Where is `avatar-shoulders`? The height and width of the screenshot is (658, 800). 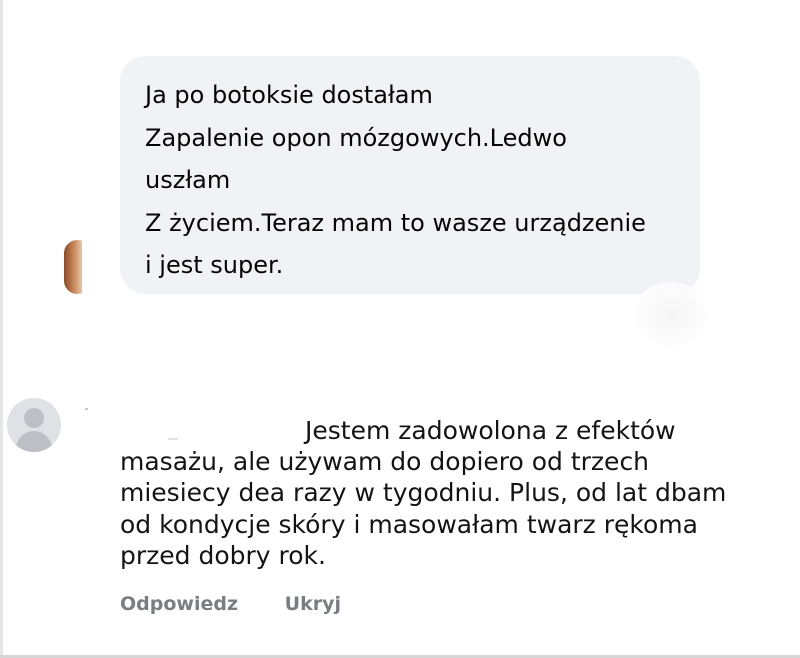 avatar-shoulders is located at coordinates (34, 441).